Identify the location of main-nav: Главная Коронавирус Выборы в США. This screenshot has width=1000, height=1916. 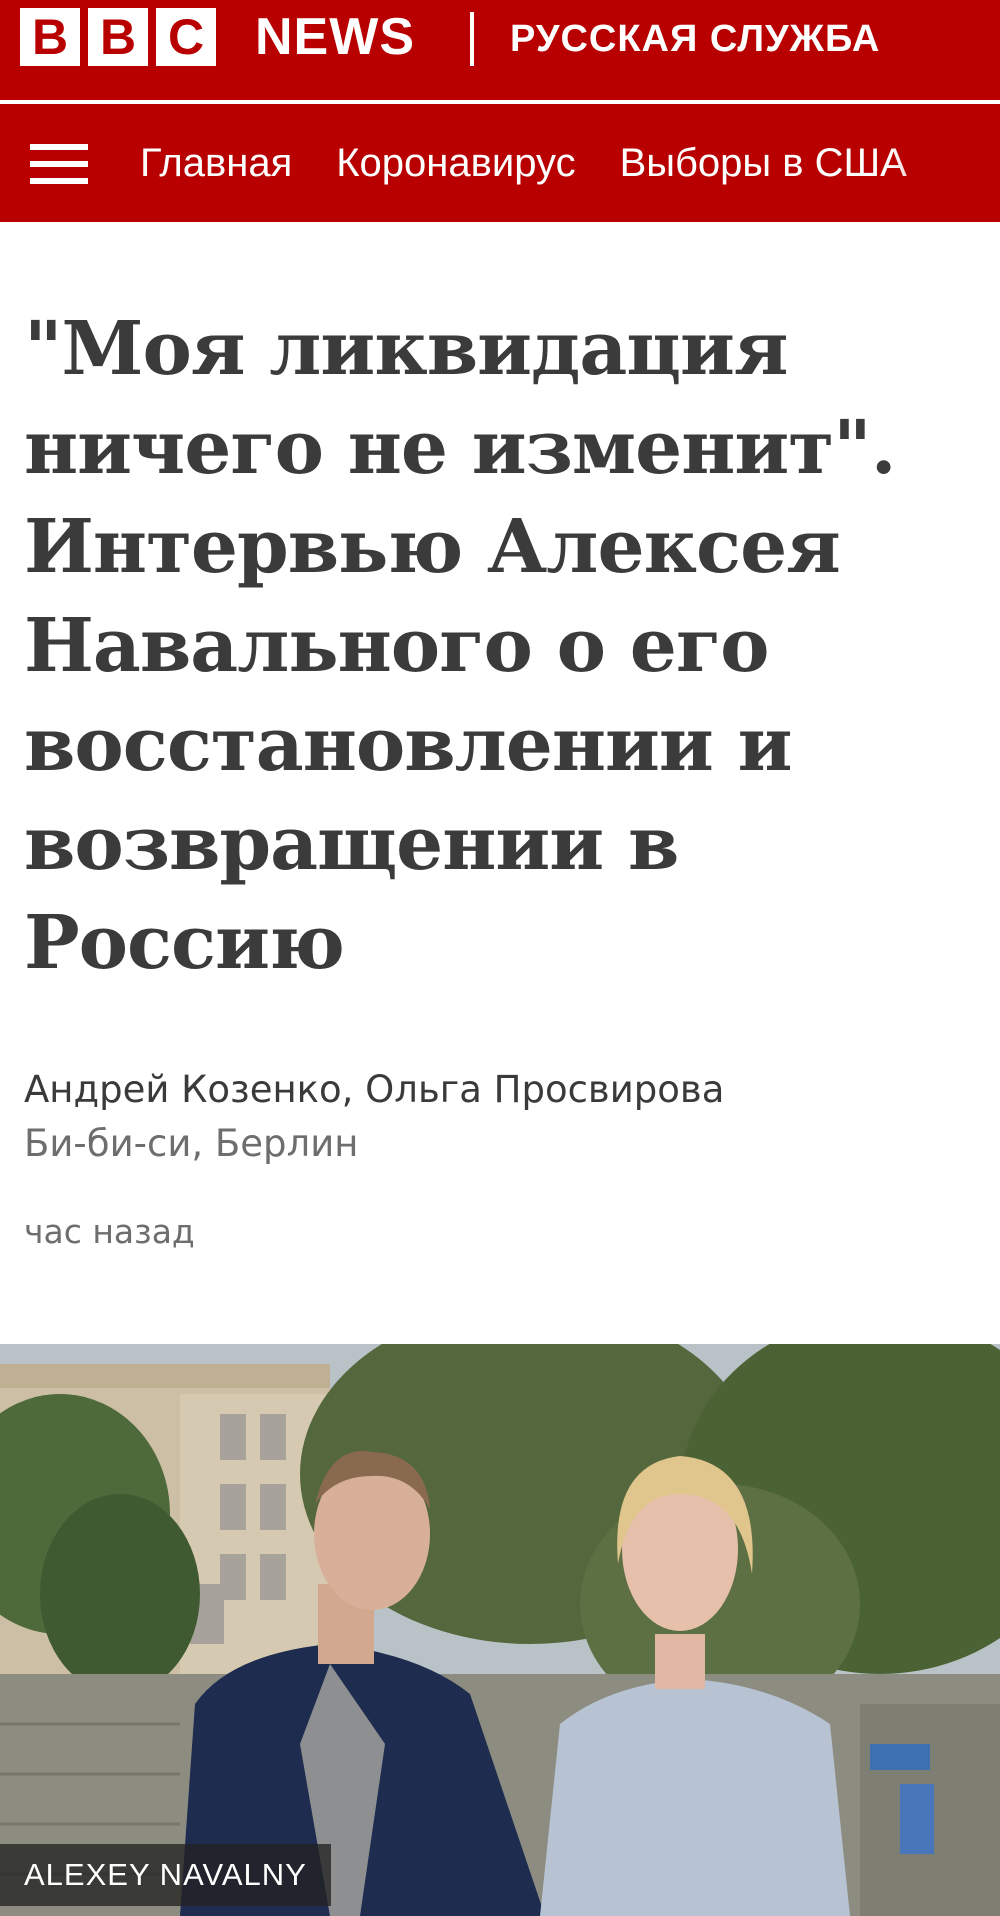
(500, 163).